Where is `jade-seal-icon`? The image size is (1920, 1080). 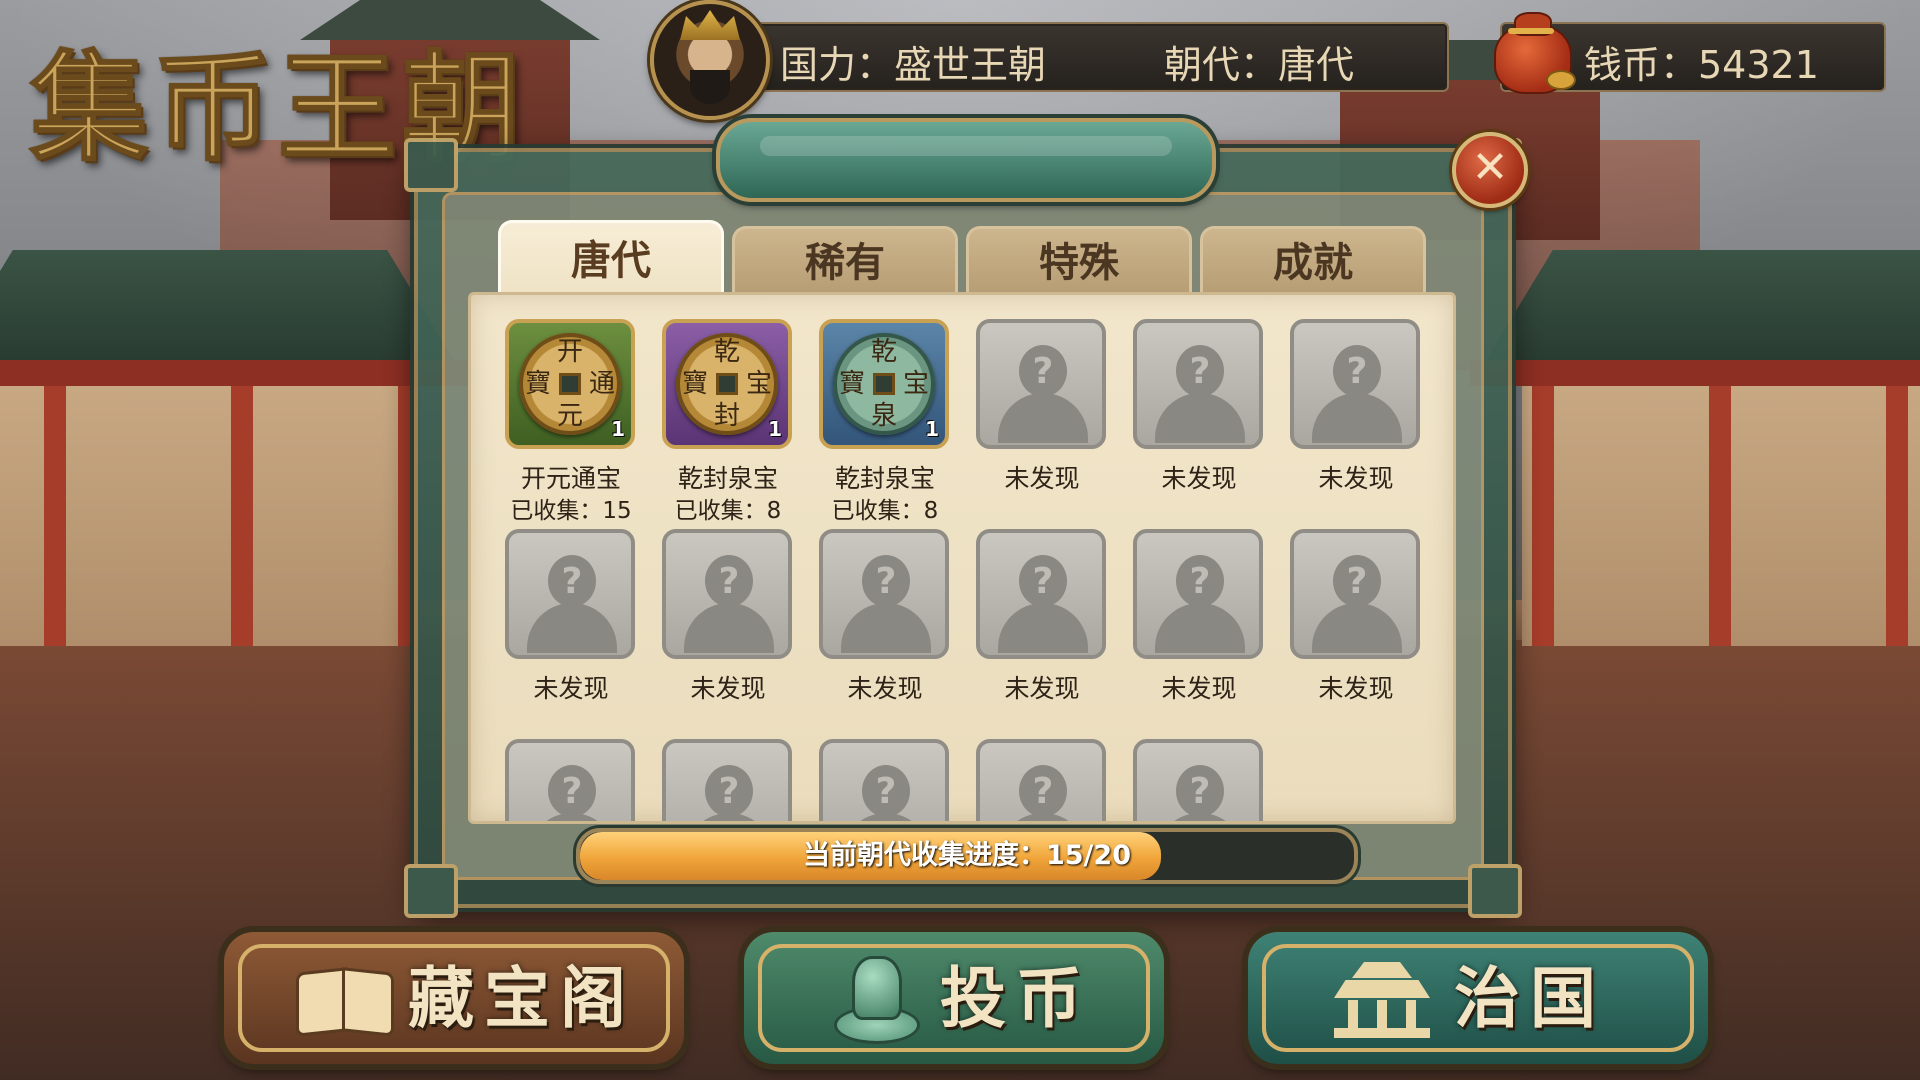
jade-seal-icon is located at coordinates (877, 1000).